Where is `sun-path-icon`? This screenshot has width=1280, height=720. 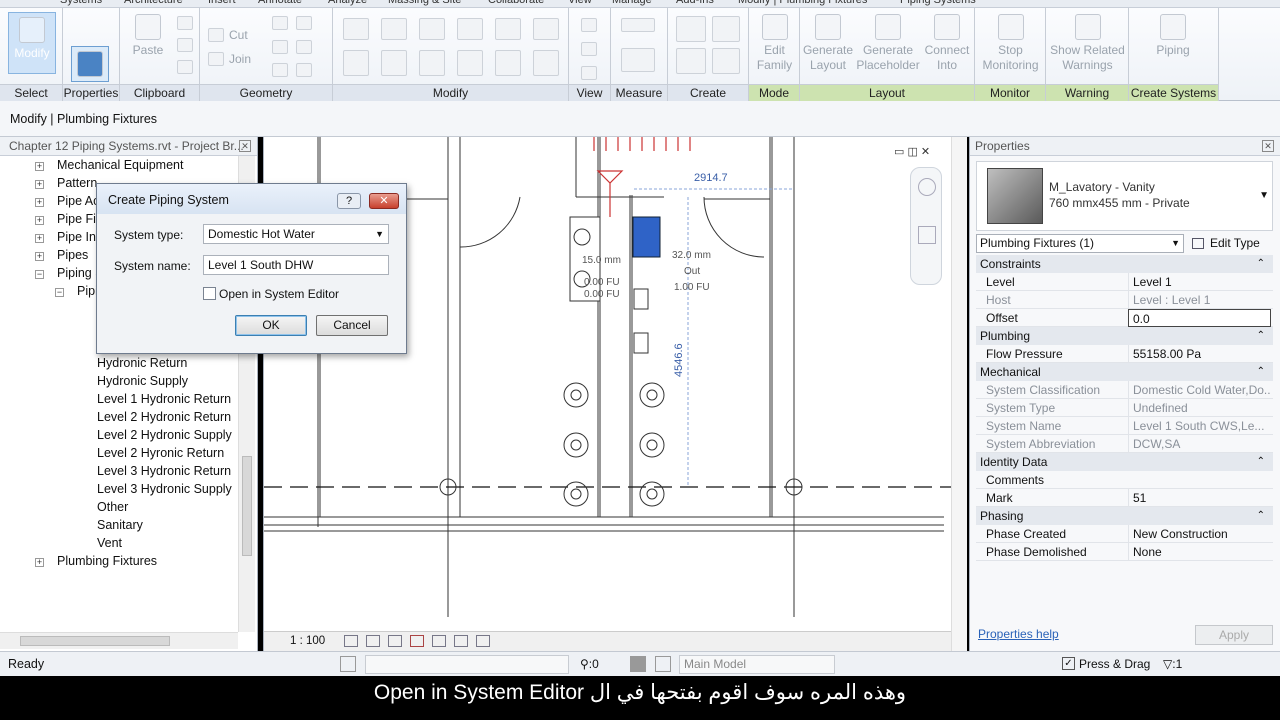 sun-path-icon is located at coordinates (395, 641).